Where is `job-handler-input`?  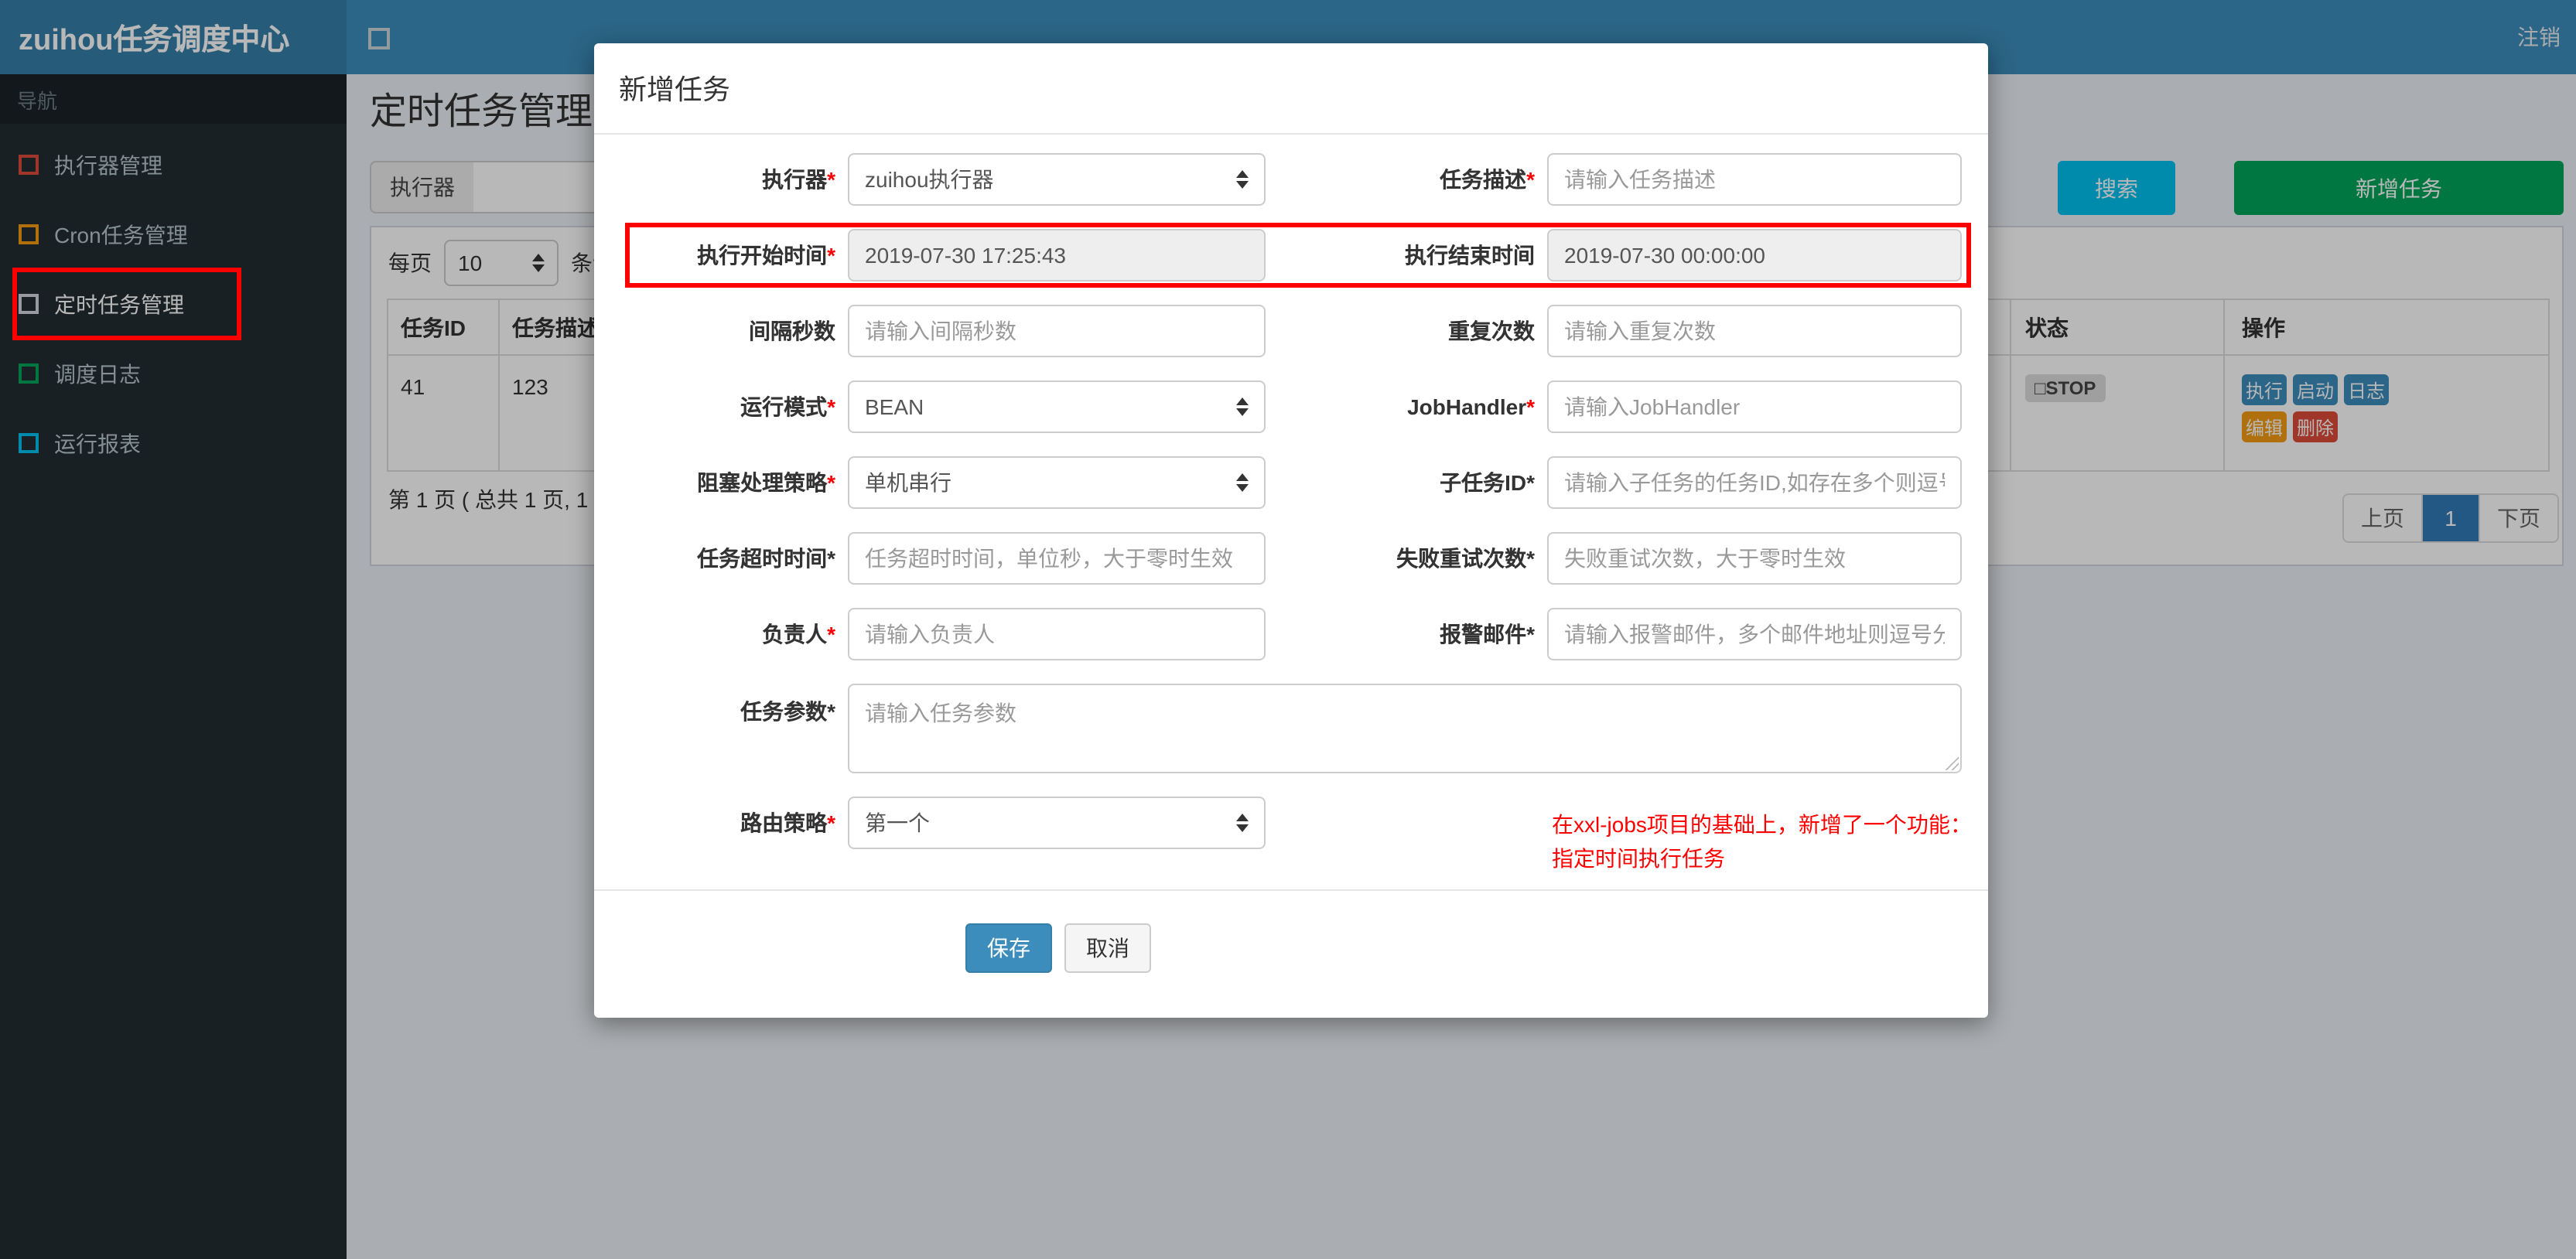 job-handler-input is located at coordinates (1755, 407).